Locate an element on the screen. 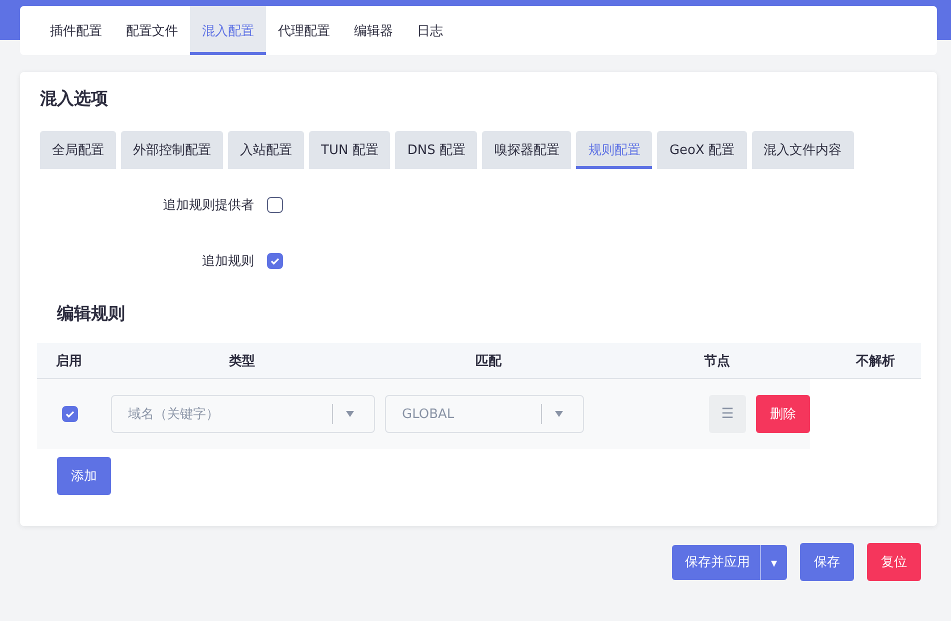  column-header: 匹配 is located at coordinates (488, 361).